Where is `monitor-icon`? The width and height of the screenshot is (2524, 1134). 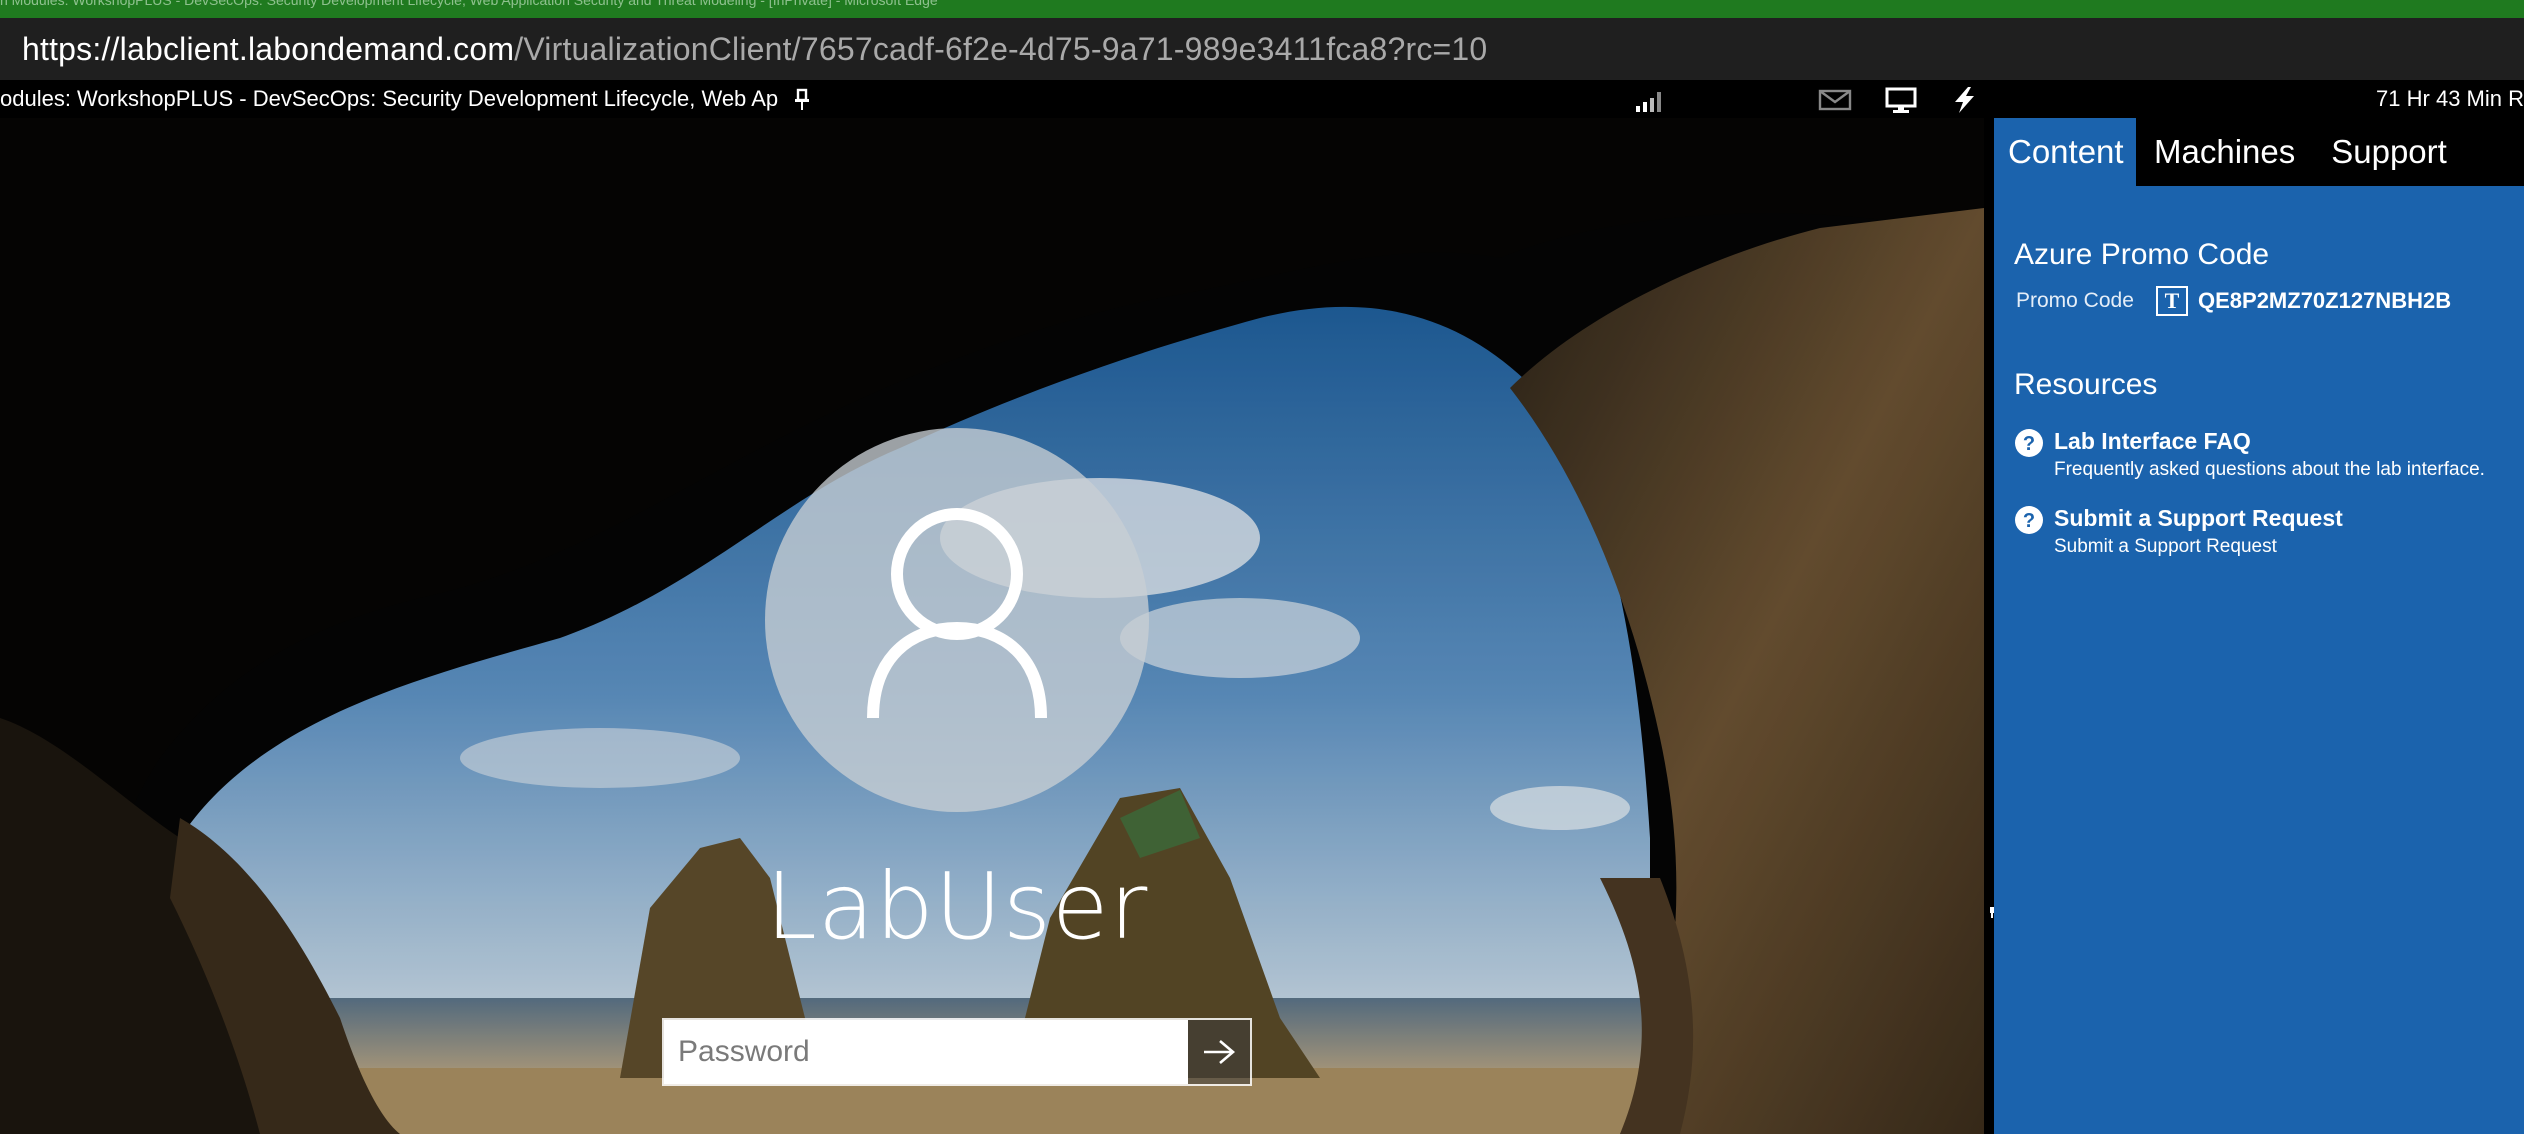 monitor-icon is located at coordinates (1901, 100).